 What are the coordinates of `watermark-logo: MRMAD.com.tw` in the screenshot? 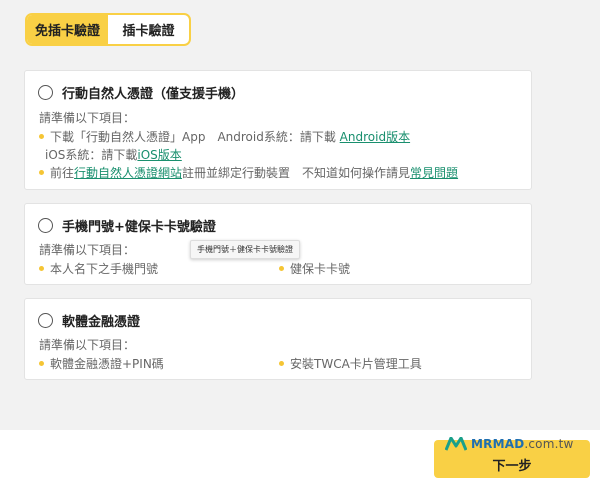 It's located at (509, 444).